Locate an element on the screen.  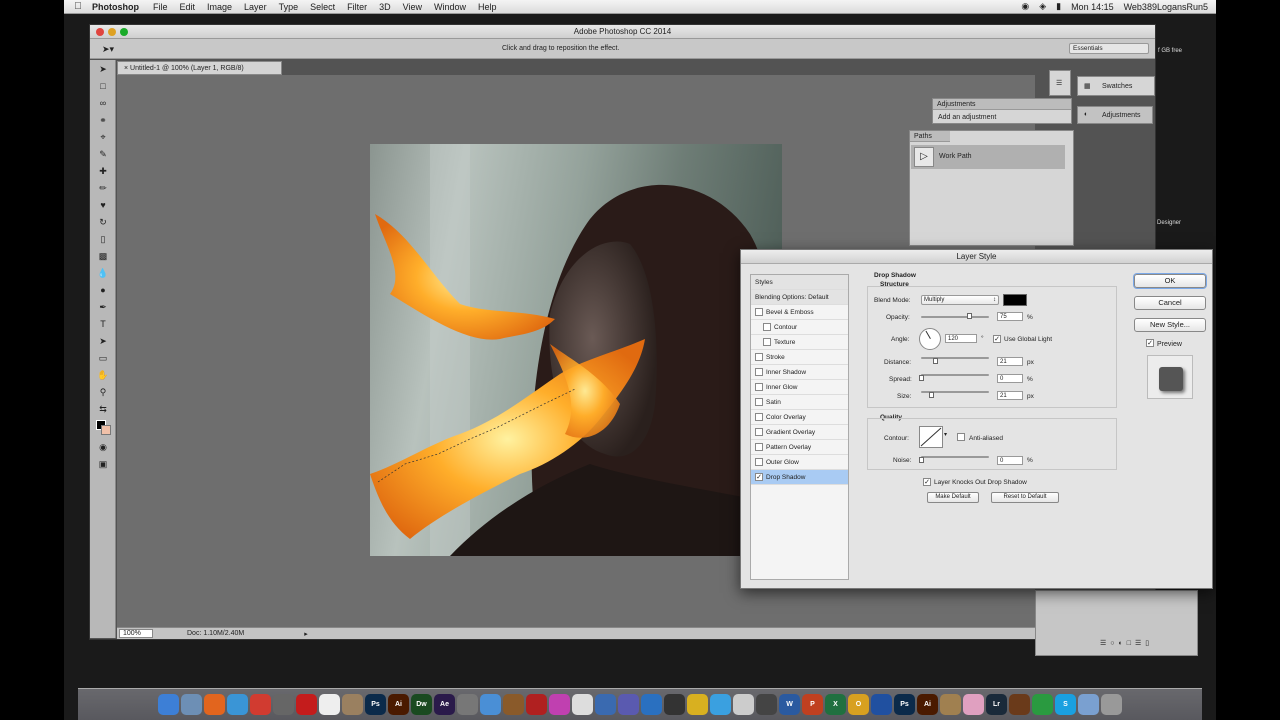
move-tool-icon: ➤ is located at coordinates (103, 69).